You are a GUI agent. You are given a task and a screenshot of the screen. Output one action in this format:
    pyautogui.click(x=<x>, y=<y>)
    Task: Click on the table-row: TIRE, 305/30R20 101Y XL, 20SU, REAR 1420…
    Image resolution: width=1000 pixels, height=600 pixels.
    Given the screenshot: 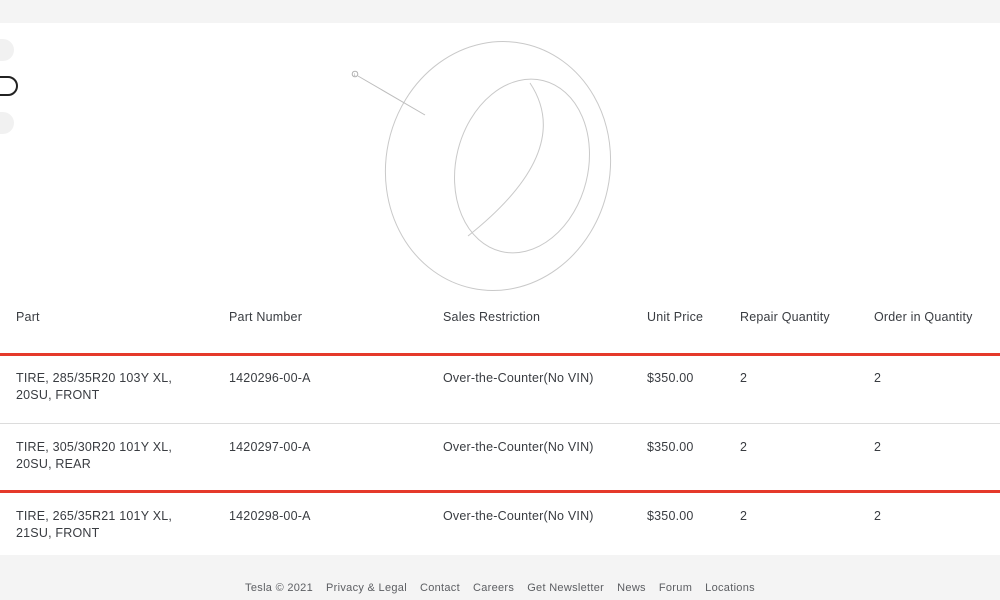 What is the action you would take?
    pyautogui.click(x=500, y=458)
    